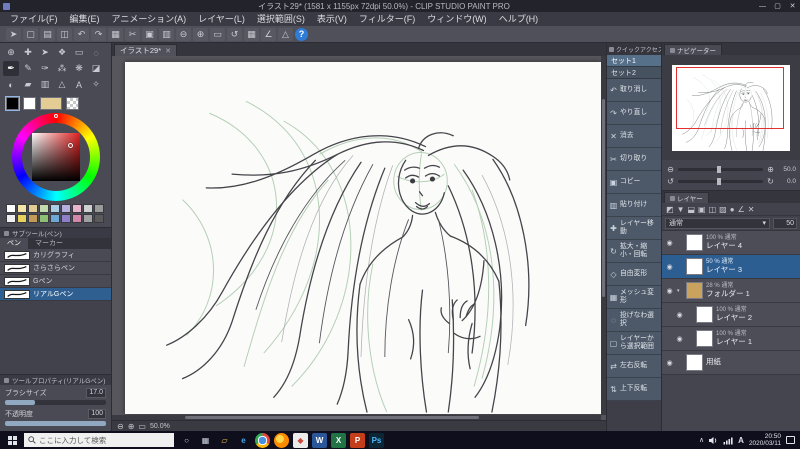 The image size is (800, 449). Describe the element at coordinates (762, 6) in the screenshot. I see `minimize-button: —` at that location.